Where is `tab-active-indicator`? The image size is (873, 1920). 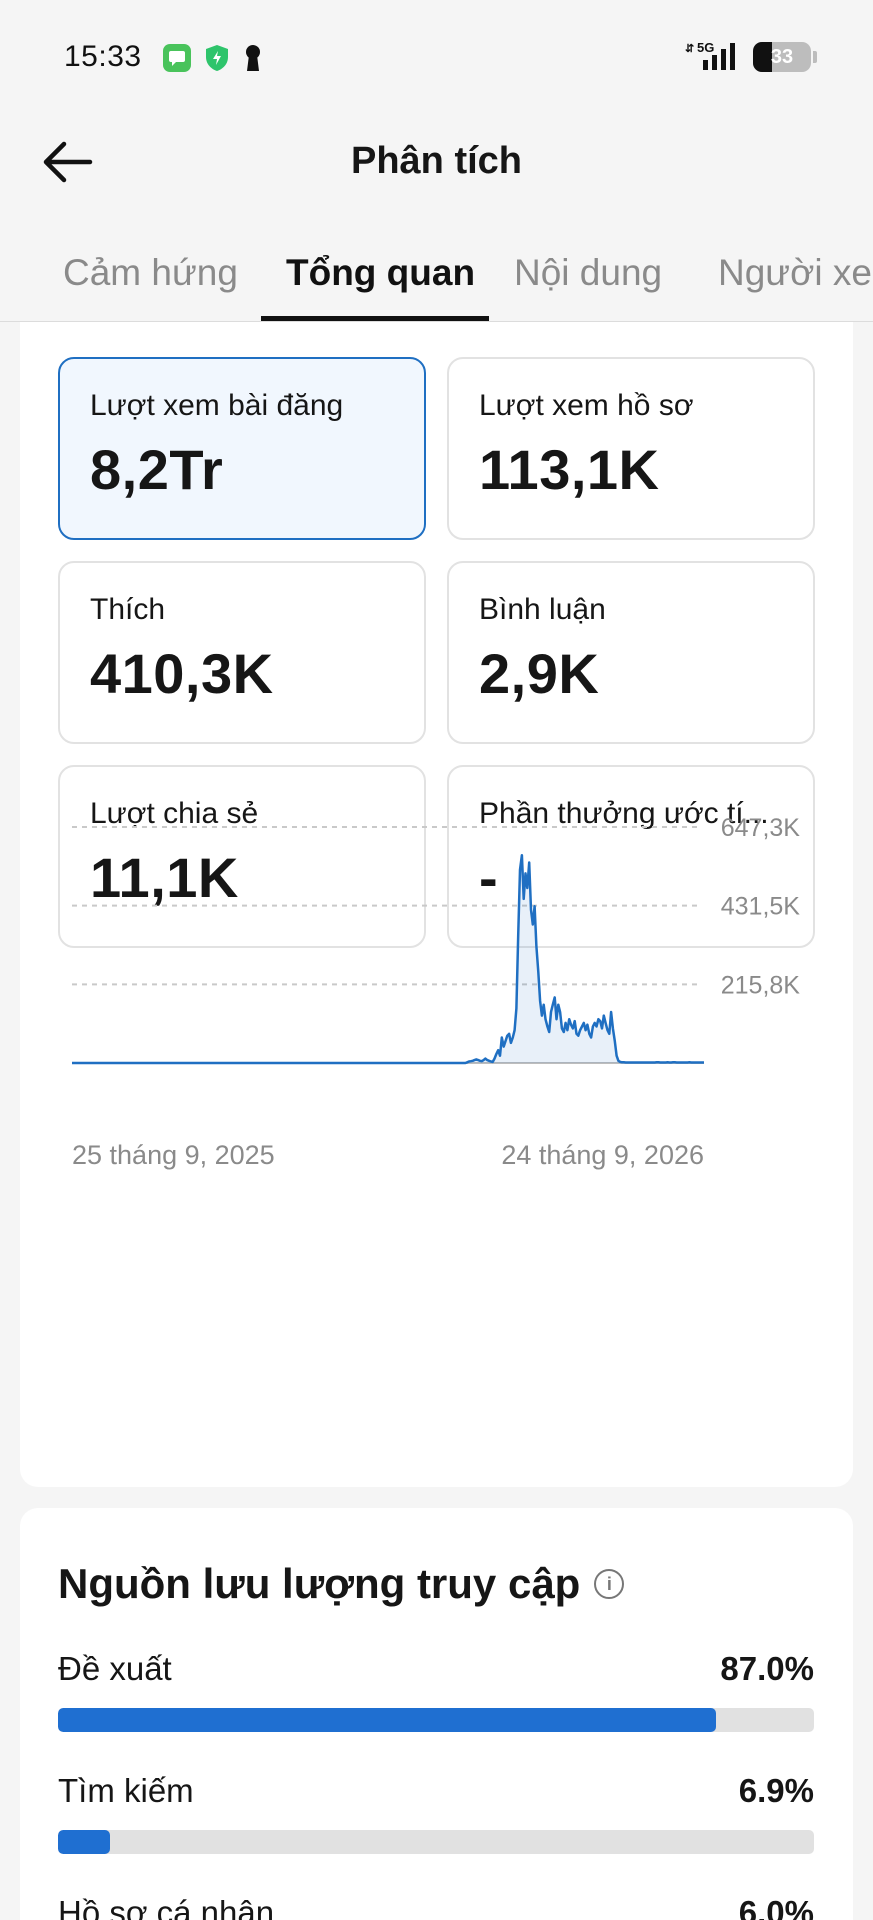
tab-active-indicator is located at coordinates (375, 318).